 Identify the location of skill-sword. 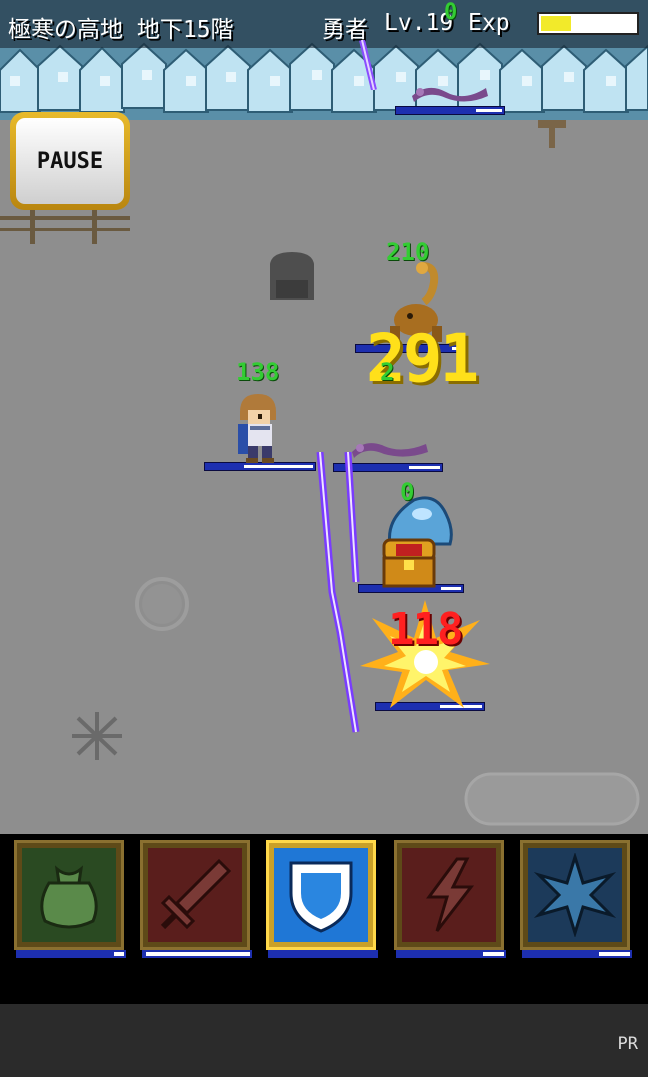
(195, 895).